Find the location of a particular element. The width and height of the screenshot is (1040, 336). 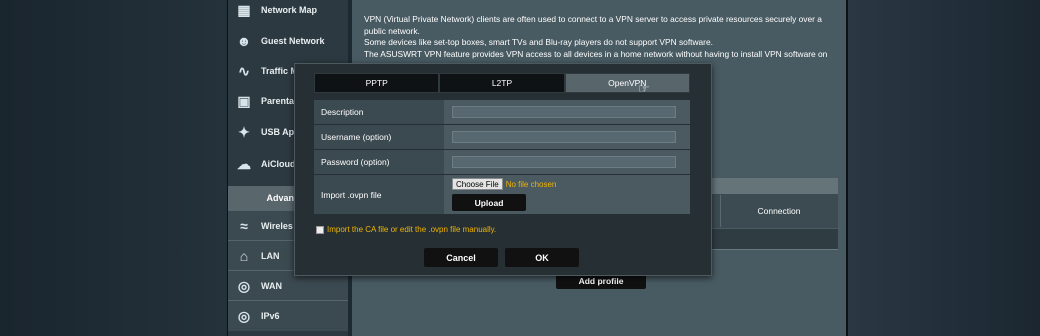

cancel-button: Cancel is located at coordinates (461, 257).